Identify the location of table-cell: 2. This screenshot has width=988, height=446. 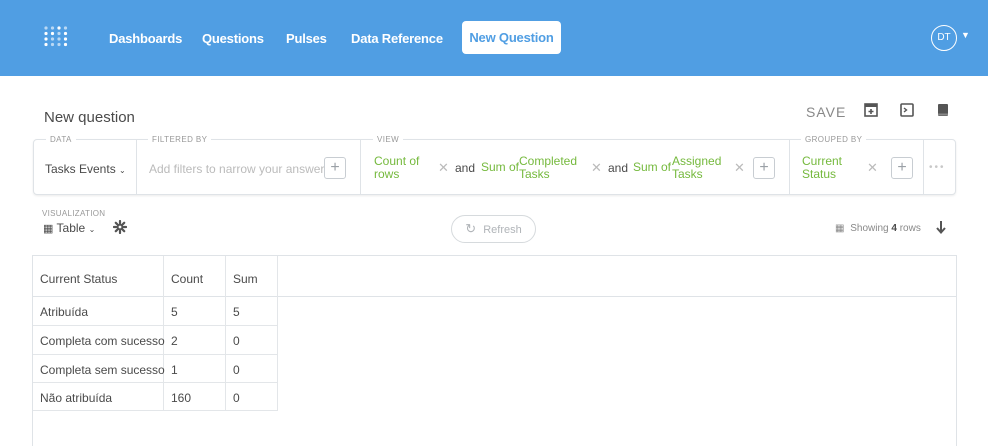
(174, 341).